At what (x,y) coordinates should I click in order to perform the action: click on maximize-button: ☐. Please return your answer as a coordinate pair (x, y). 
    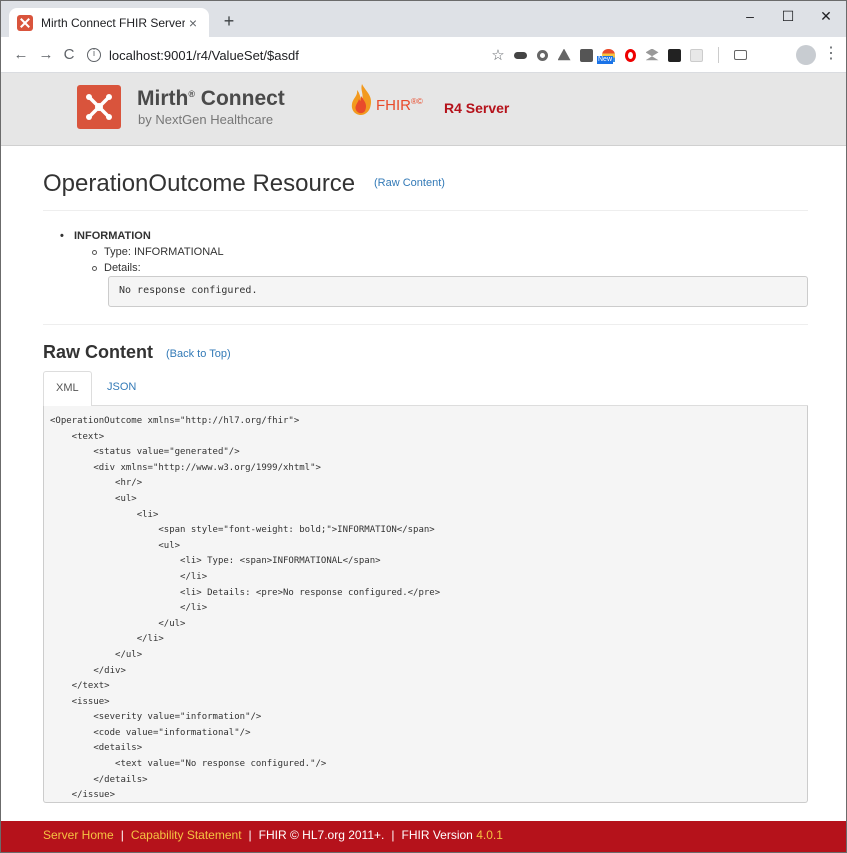
    Looking at the image, I should click on (788, 16).